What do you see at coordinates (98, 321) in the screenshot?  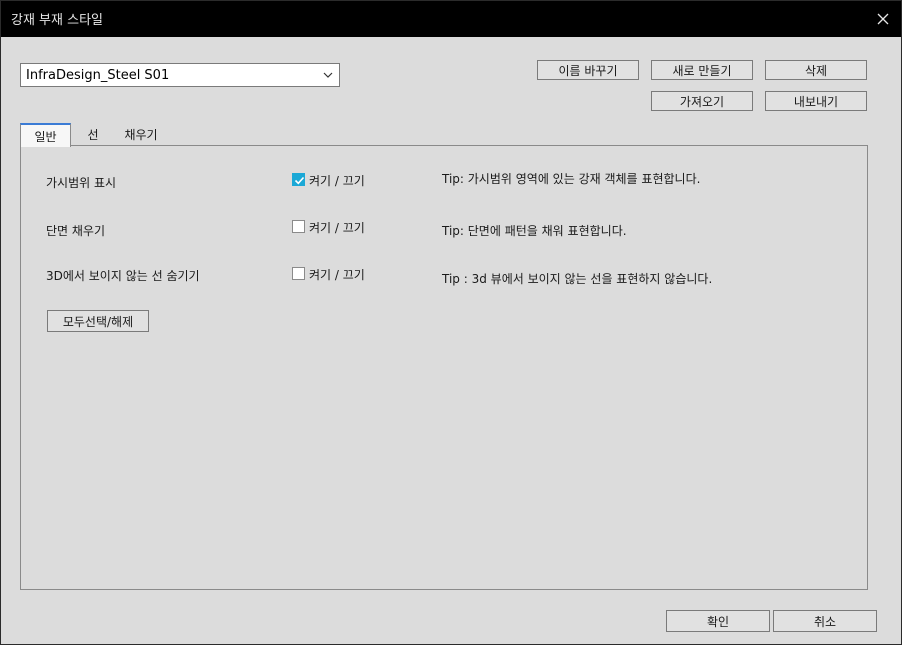 I see `select-all-button: 모두선택/해제` at bounding box center [98, 321].